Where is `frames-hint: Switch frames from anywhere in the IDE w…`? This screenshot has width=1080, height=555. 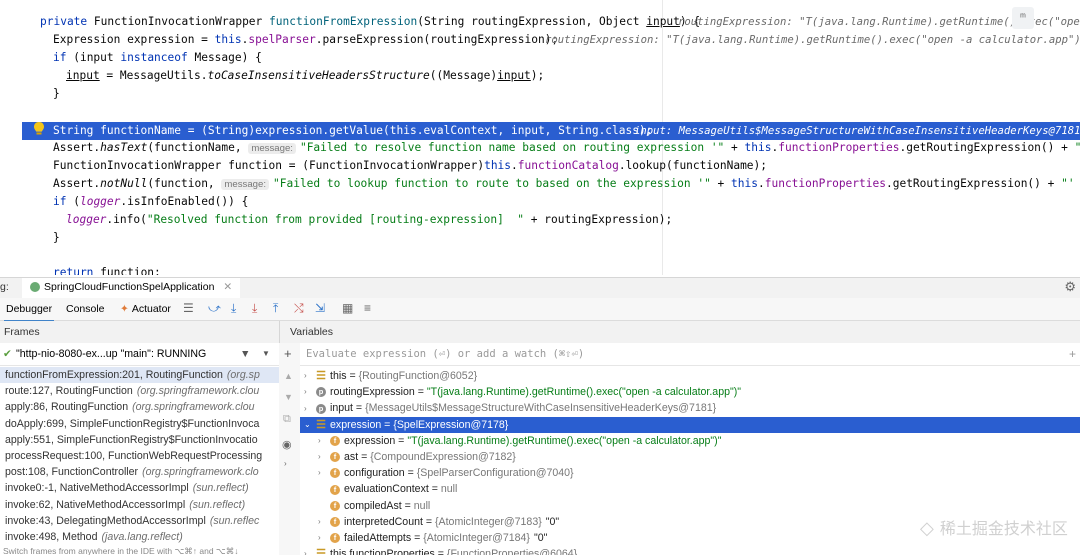 frames-hint: Switch frames from anywhere in the IDE w… is located at coordinates (121, 550).